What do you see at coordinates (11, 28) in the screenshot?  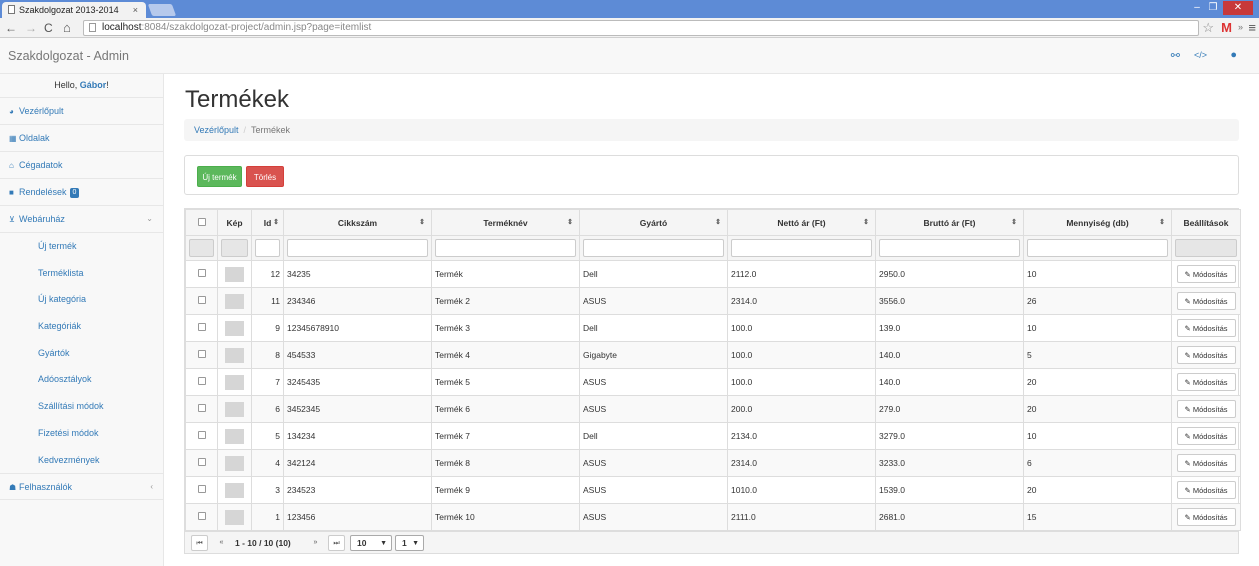 I see `arrow-left-icon: ←` at bounding box center [11, 28].